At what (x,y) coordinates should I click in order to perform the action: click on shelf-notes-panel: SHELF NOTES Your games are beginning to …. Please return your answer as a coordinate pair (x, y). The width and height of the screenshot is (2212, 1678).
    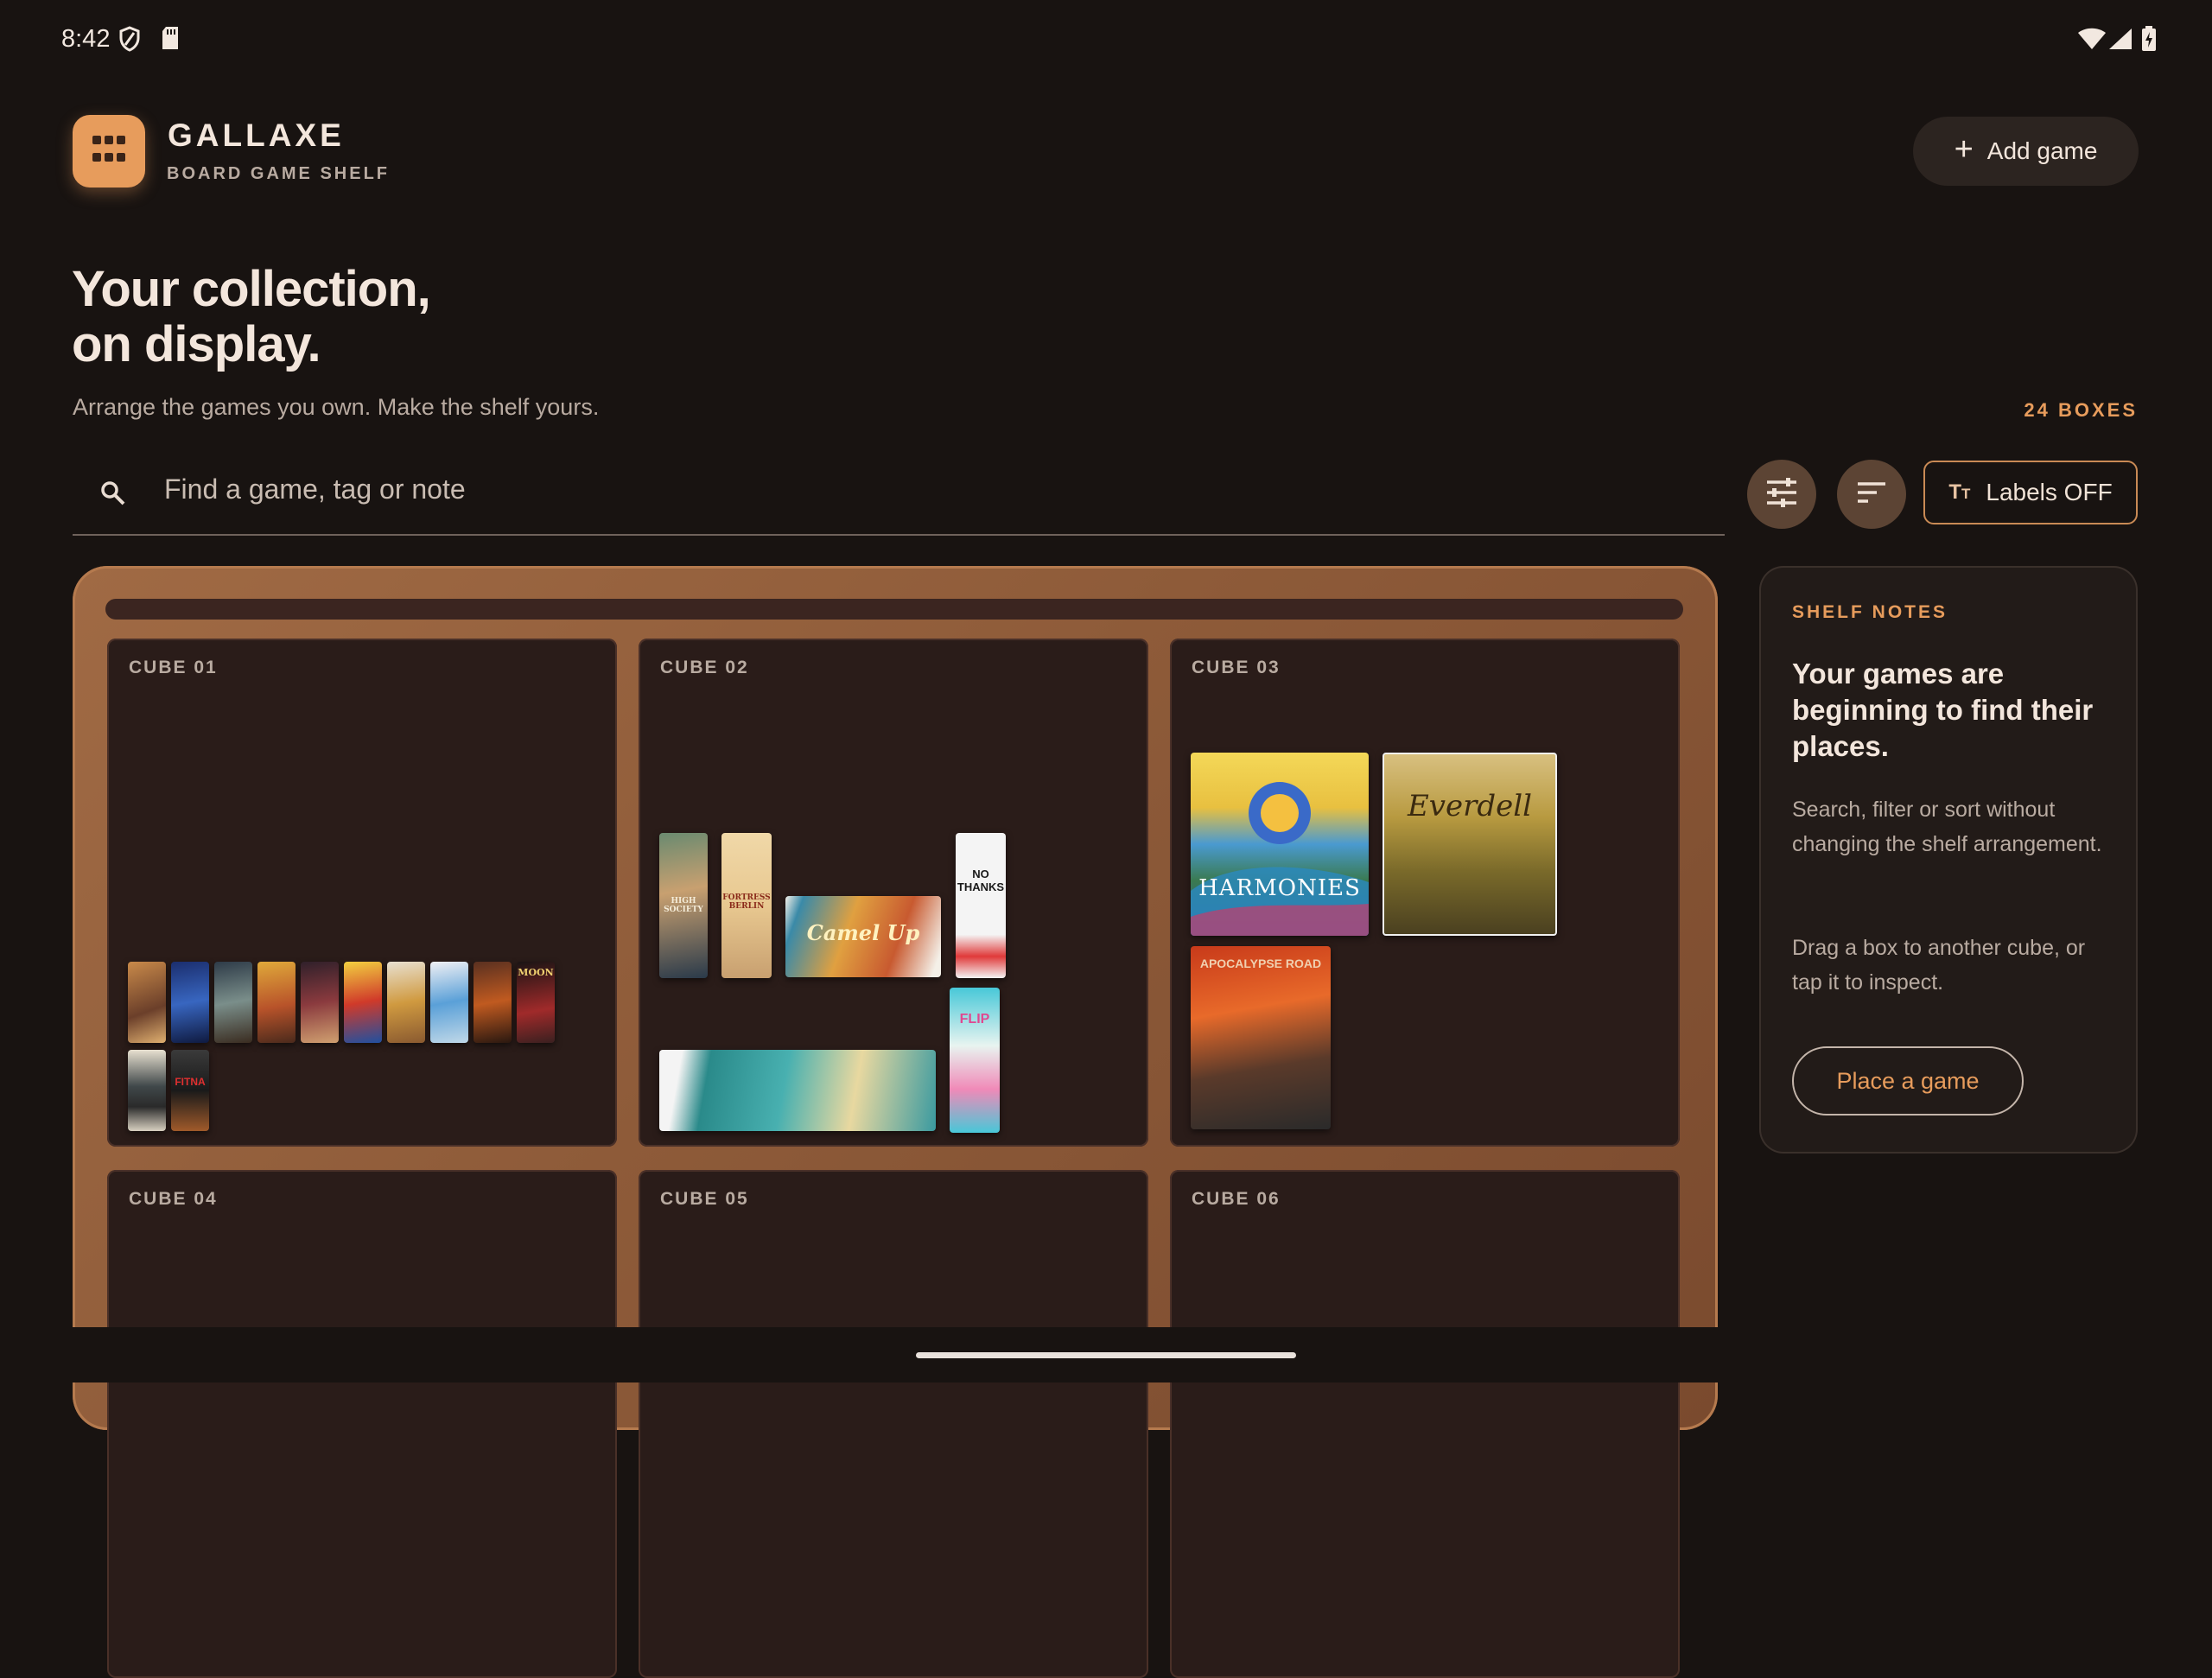
    Looking at the image, I should click on (1948, 860).